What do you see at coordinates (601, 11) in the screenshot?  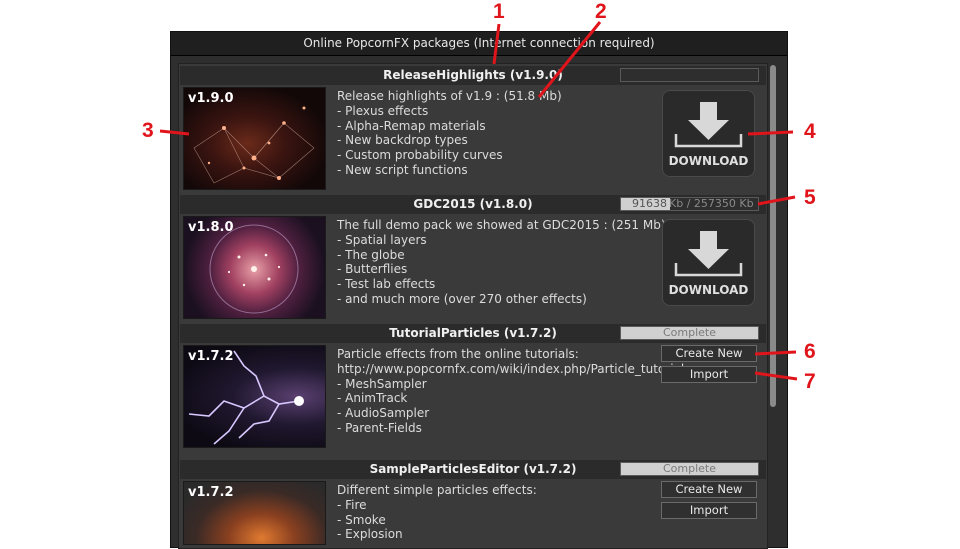 I see `callout-2: 2` at bounding box center [601, 11].